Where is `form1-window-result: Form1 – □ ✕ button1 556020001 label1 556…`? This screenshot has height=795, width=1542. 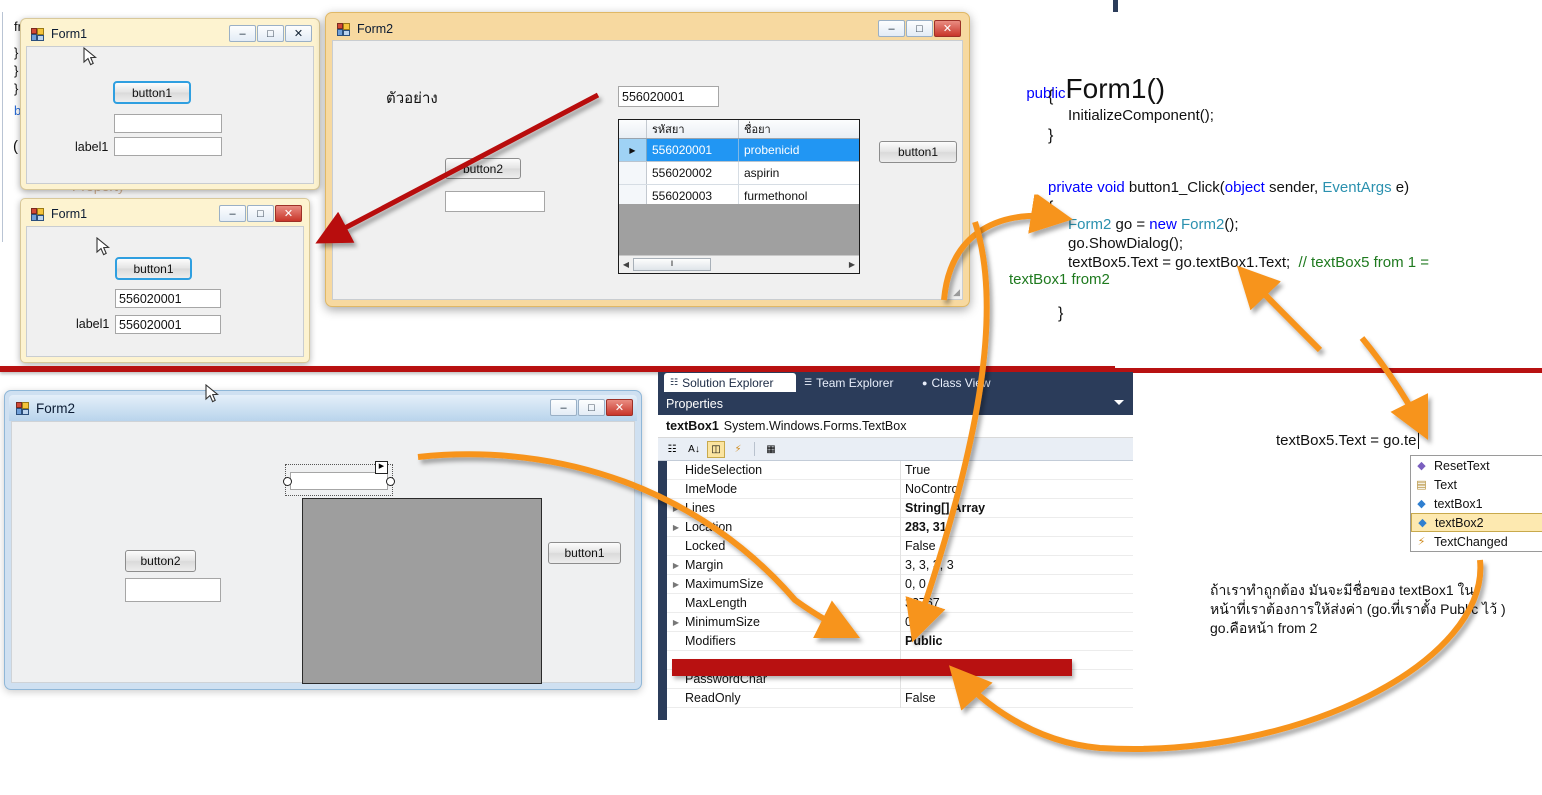 form1-window-result: Form1 – □ ✕ button1 556020001 label1 556… is located at coordinates (165, 280).